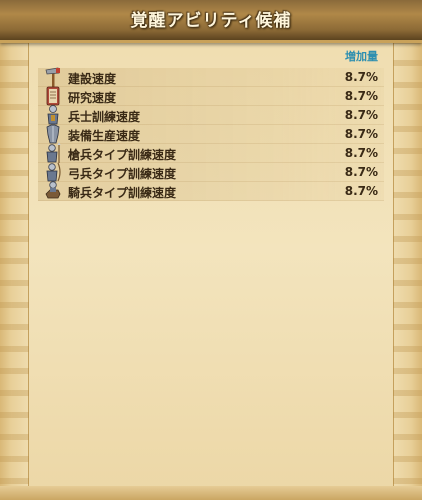 The image size is (422, 500). What do you see at coordinates (211, 152) in the screenshot?
I see `list-item: 槍兵タイプ訓練速度 8.7%` at bounding box center [211, 152].